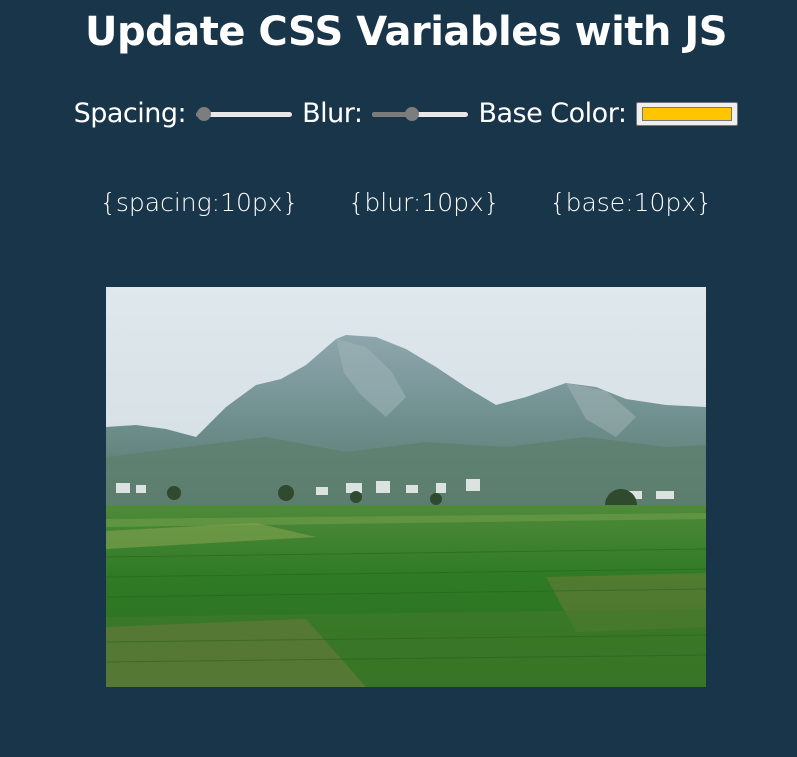  I want to click on base-color-picker, so click(687, 113).